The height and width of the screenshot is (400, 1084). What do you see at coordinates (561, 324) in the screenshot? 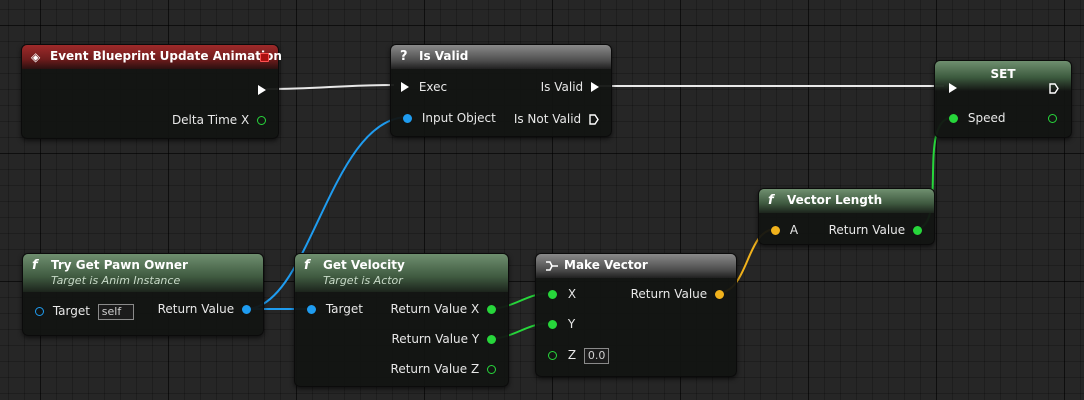
I see `make-y-pin: Y` at bounding box center [561, 324].